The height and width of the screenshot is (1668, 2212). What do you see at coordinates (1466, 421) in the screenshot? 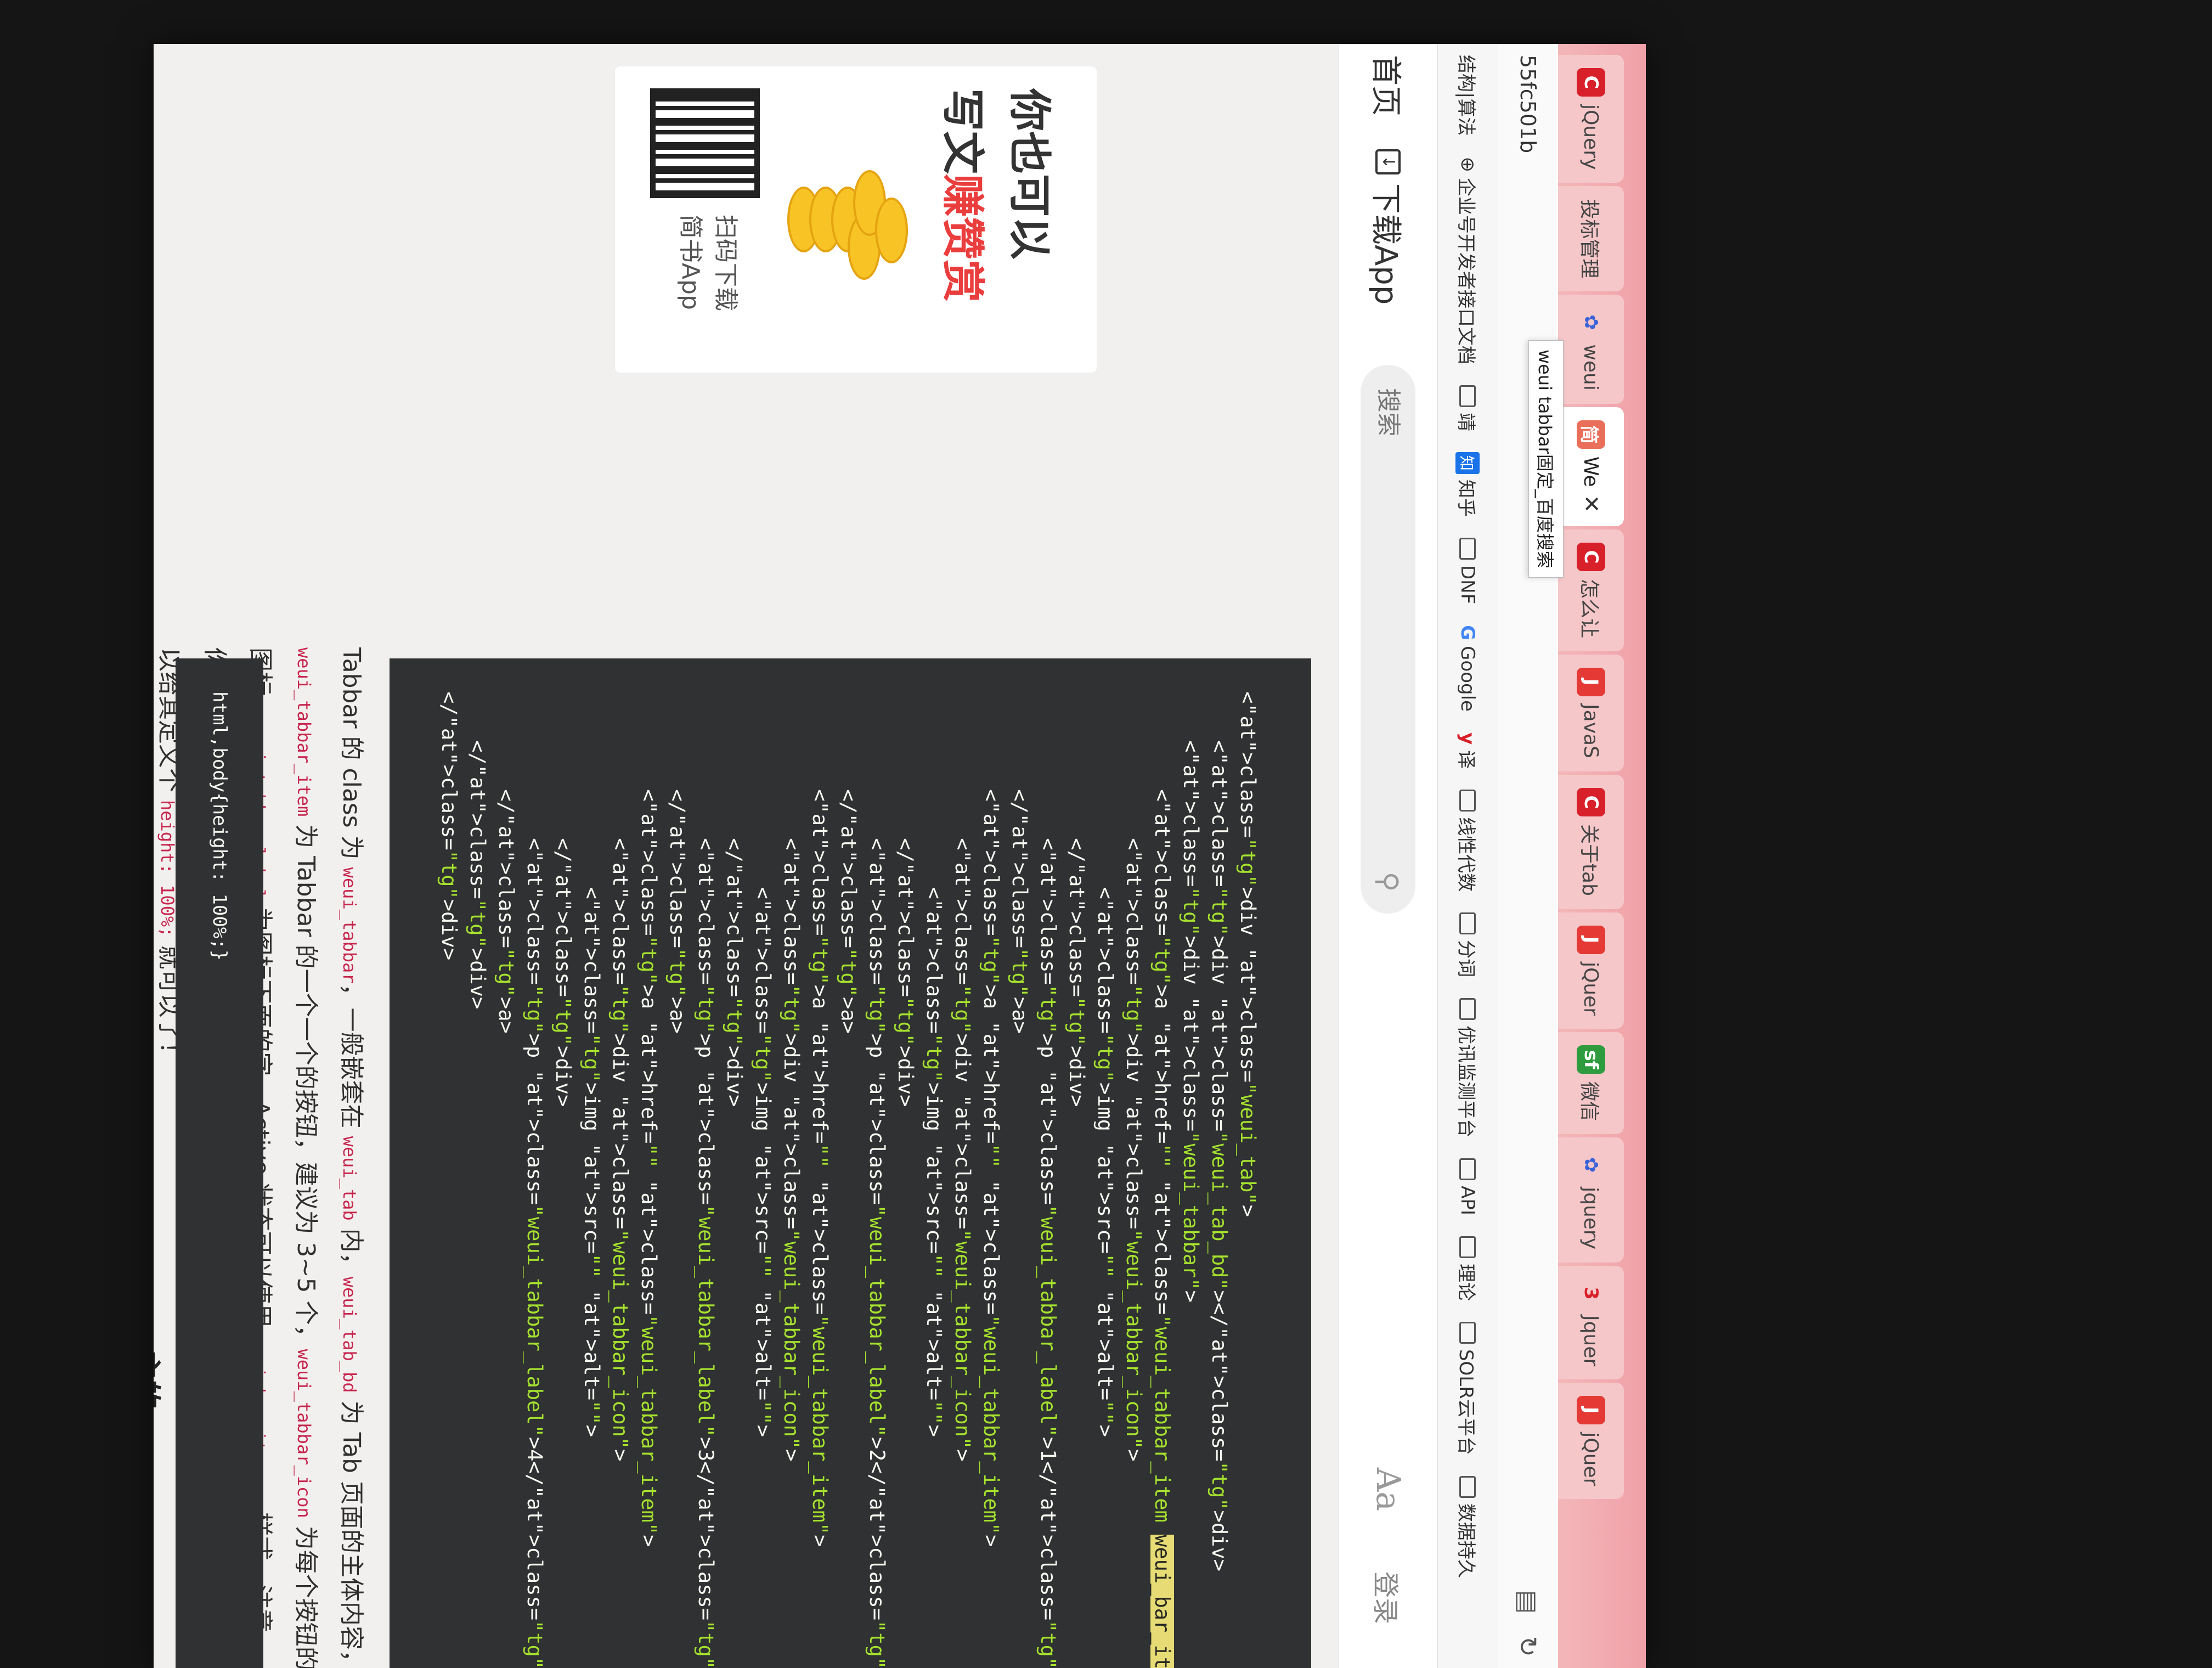
I see `bookmark-label: 靖` at bounding box center [1466, 421].